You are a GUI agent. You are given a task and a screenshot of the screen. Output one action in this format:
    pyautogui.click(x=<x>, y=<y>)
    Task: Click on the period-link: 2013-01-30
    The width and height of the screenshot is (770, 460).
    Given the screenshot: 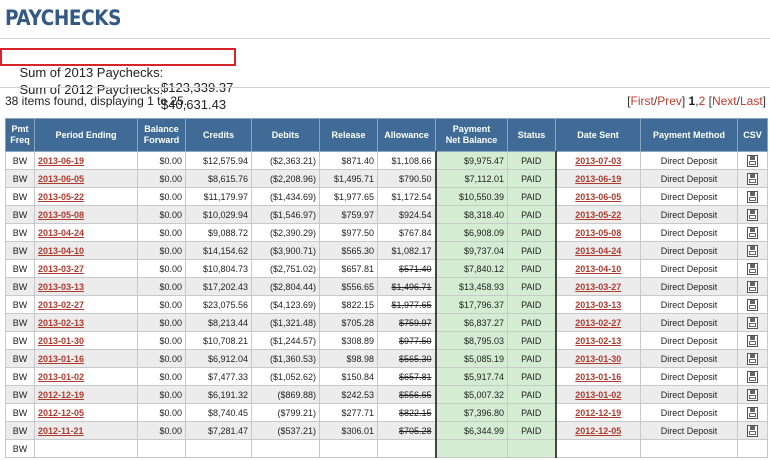 What is the action you would take?
    pyautogui.click(x=61, y=341)
    